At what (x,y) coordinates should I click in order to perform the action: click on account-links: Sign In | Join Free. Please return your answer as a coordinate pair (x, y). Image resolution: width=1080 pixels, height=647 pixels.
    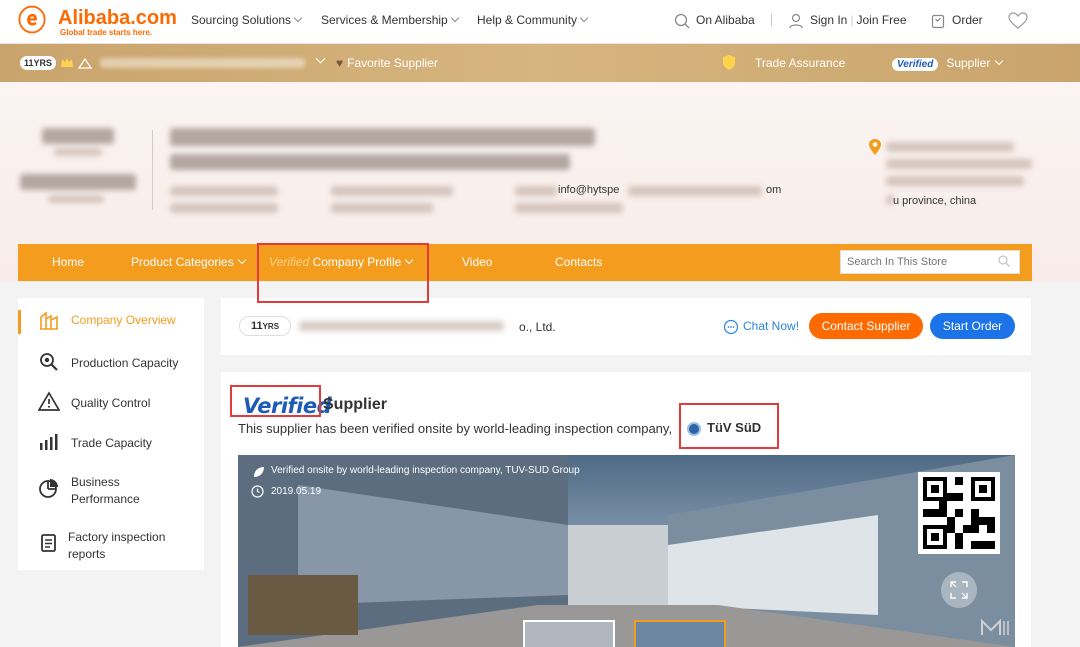
    Looking at the image, I should click on (847, 21).